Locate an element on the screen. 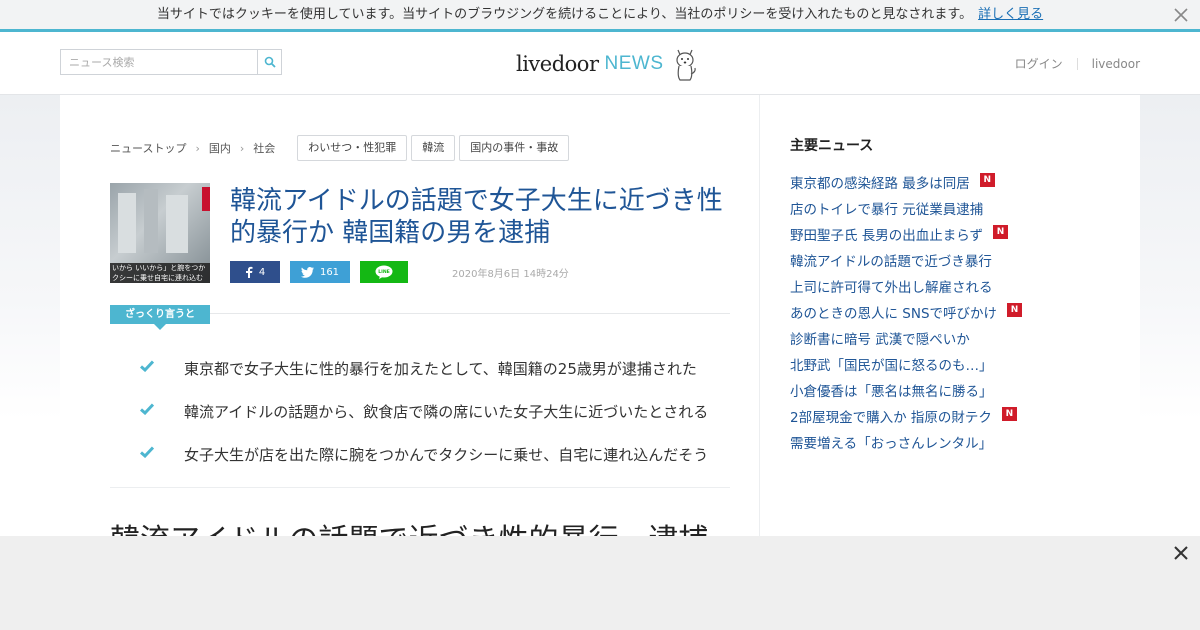  news-link: 店のトイレで暴行 元従業員逮捕 is located at coordinates (886, 208).